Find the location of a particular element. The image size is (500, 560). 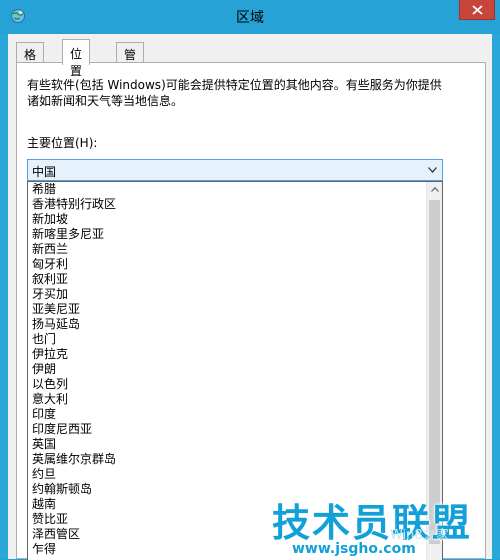

scroll-track is located at coordinates (434, 377).